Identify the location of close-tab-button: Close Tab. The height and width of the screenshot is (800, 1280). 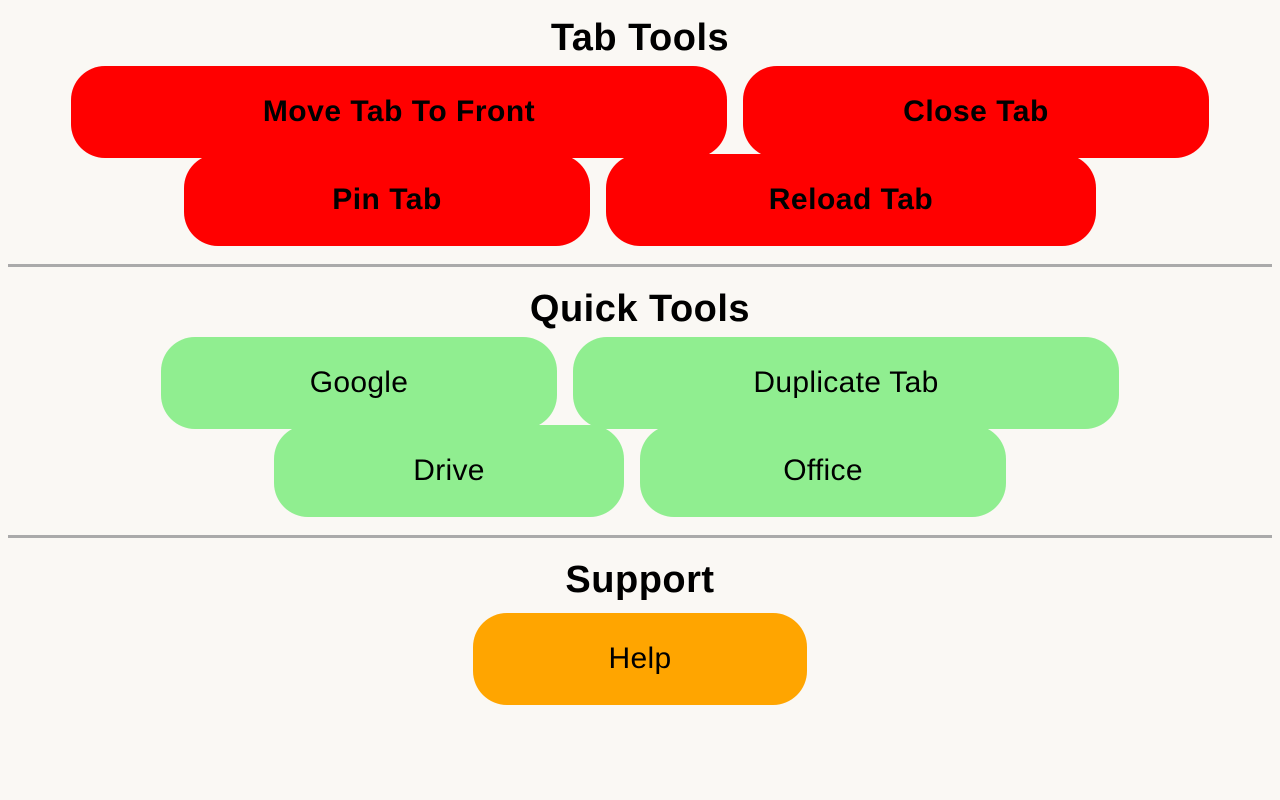
(976, 111).